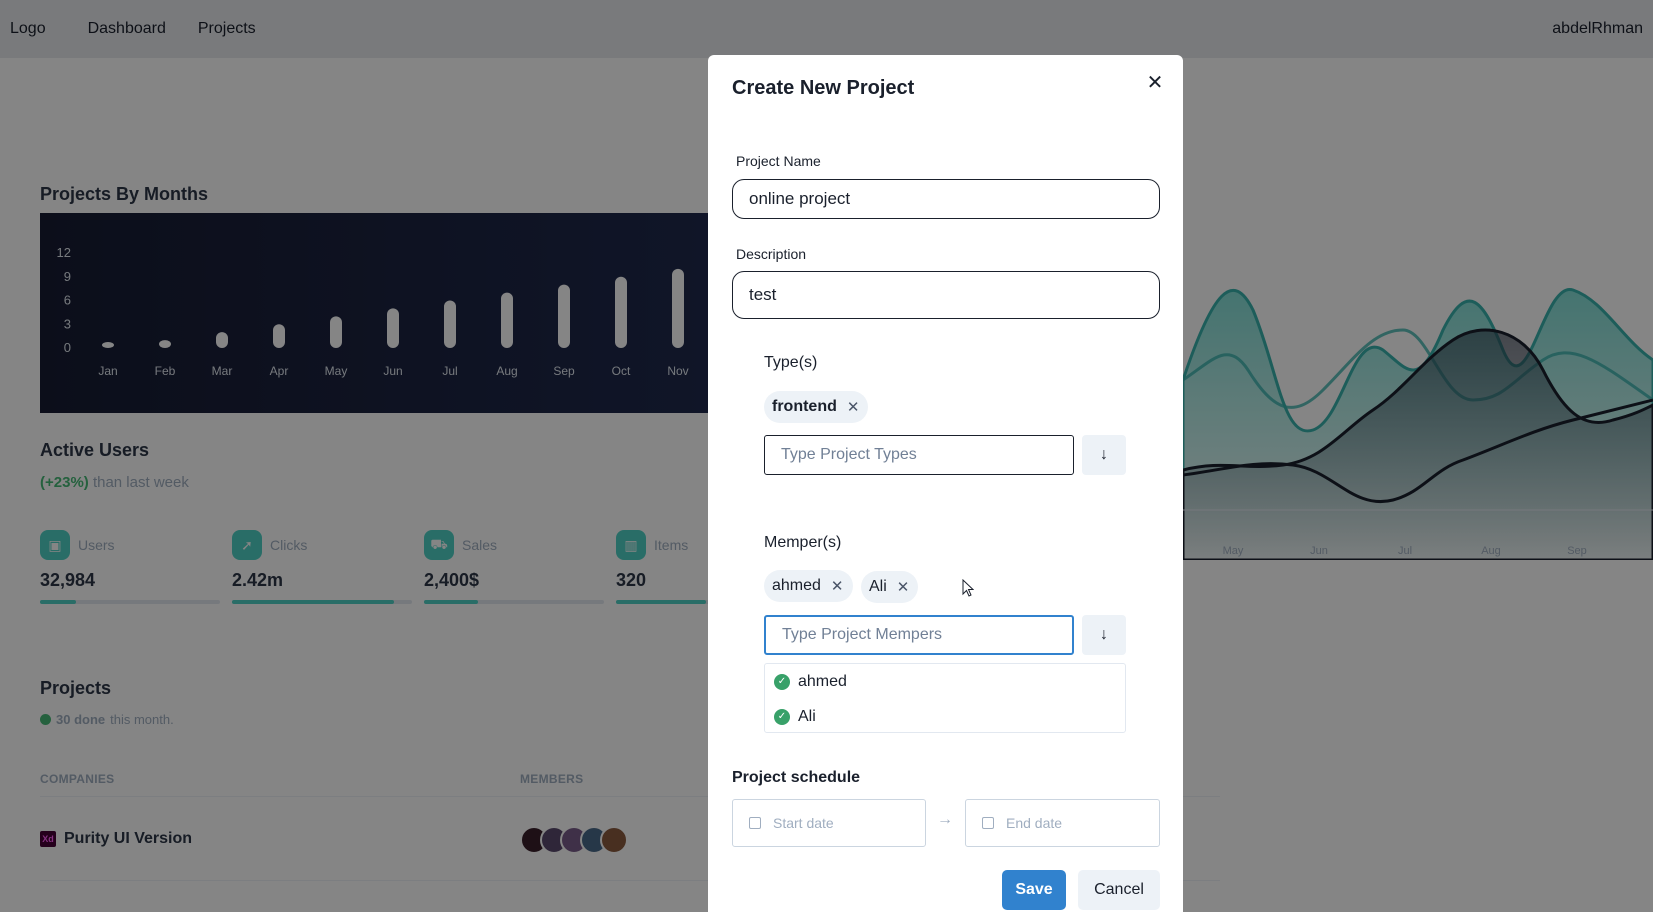 This screenshot has height=912, width=1653. What do you see at coordinates (945, 819) in the screenshot?
I see `arrow-right-icon: →` at bounding box center [945, 819].